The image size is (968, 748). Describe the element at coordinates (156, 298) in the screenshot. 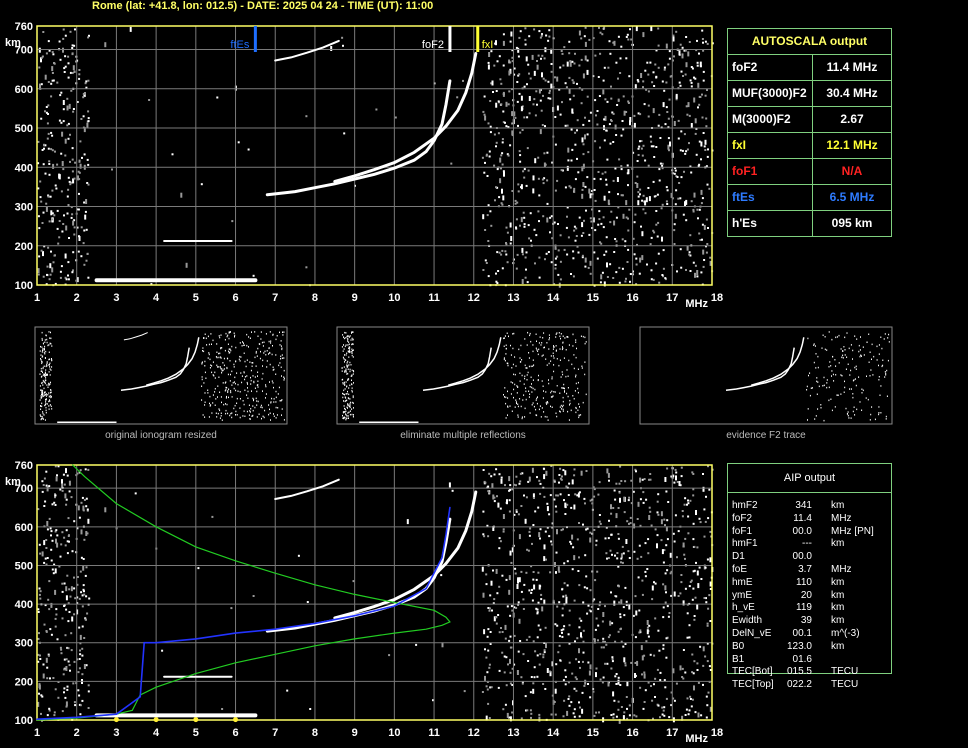

I see `x-tick-label: 4` at that location.